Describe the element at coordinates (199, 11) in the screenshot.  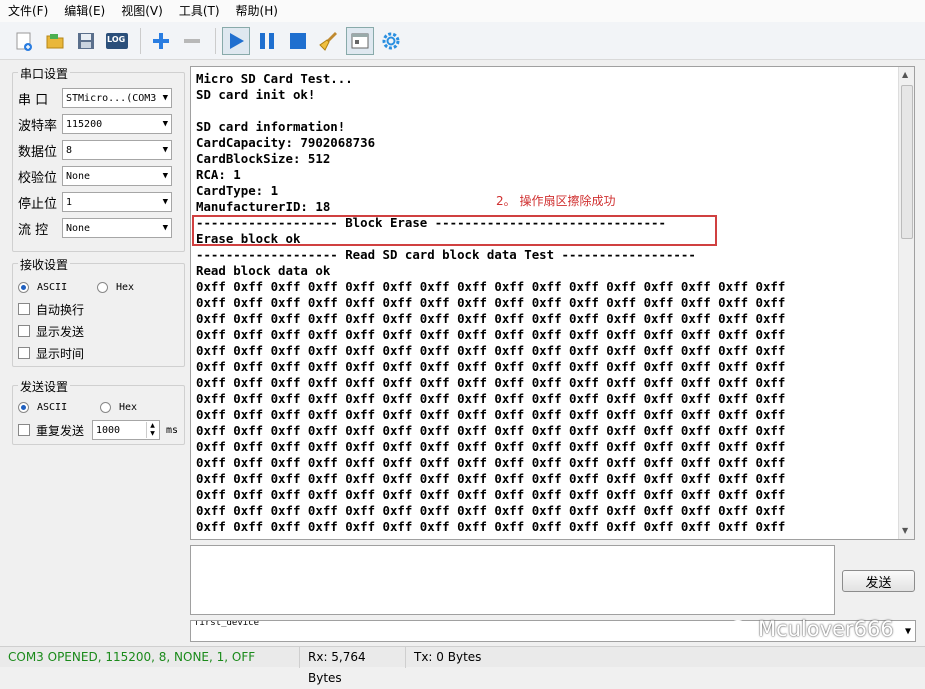
I see `menu-item-3: 工具(T)` at that location.